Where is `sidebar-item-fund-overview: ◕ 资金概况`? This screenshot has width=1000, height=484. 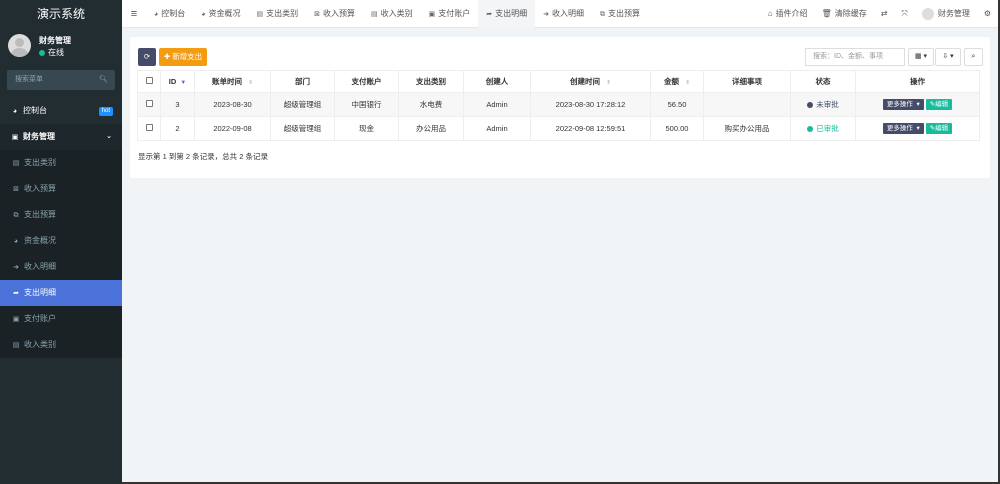 sidebar-item-fund-overview: ◕ 资金概况 is located at coordinates (61, 241).